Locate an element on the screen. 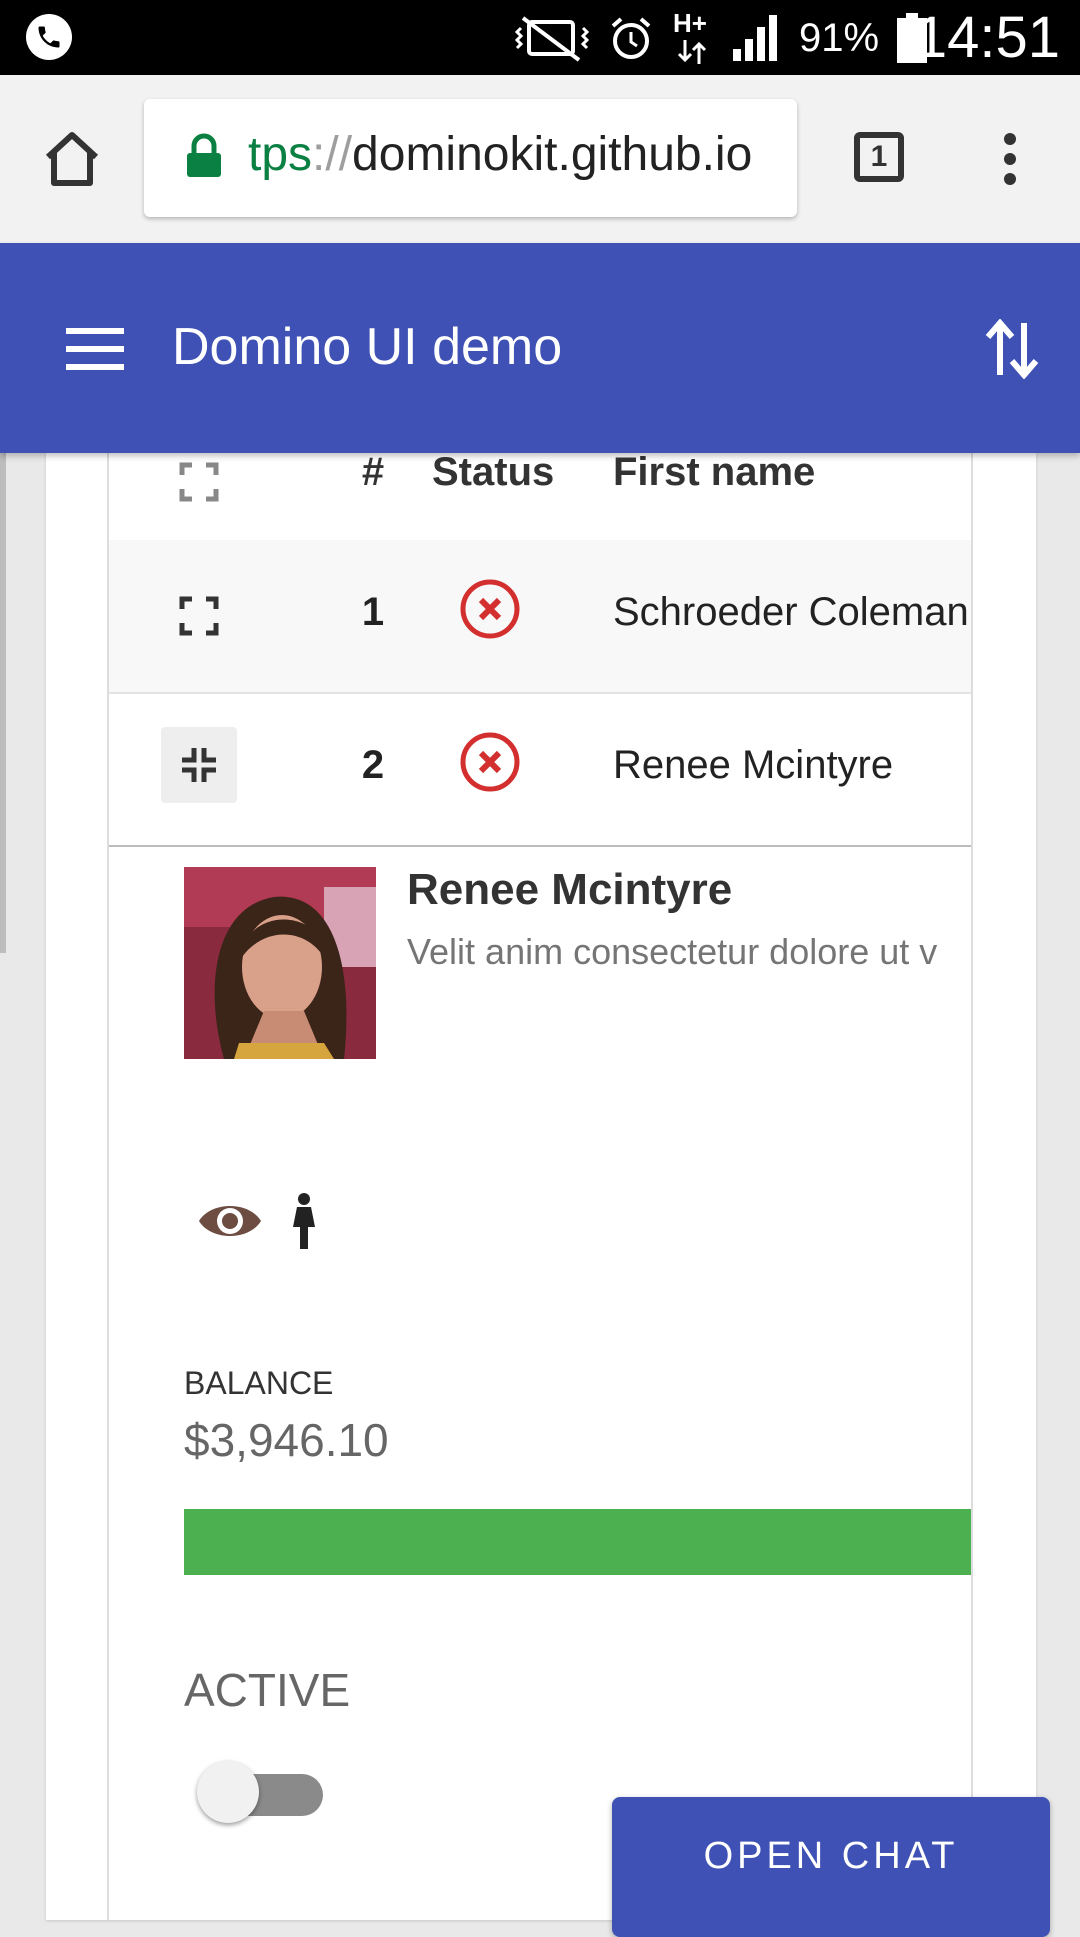  open-chat-button: OPEN CHAT is located at coordinates (831, 1867).